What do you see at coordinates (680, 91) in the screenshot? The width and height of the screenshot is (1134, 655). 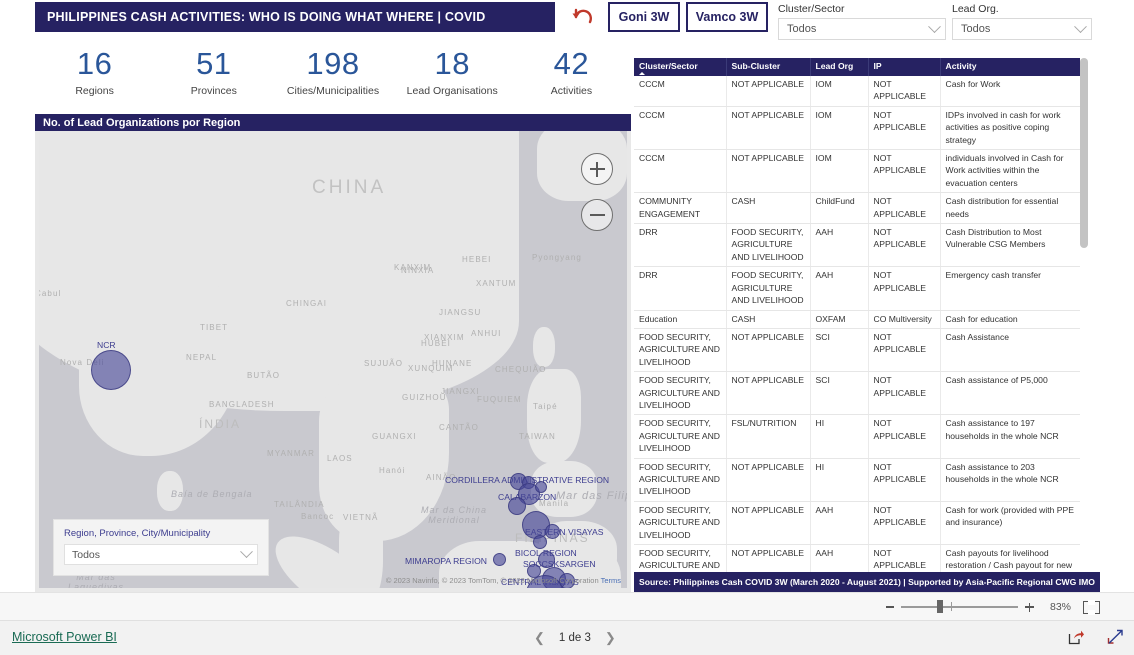 I see `cell-cluster-sector: CCCM` at bounding box center [680, 91].